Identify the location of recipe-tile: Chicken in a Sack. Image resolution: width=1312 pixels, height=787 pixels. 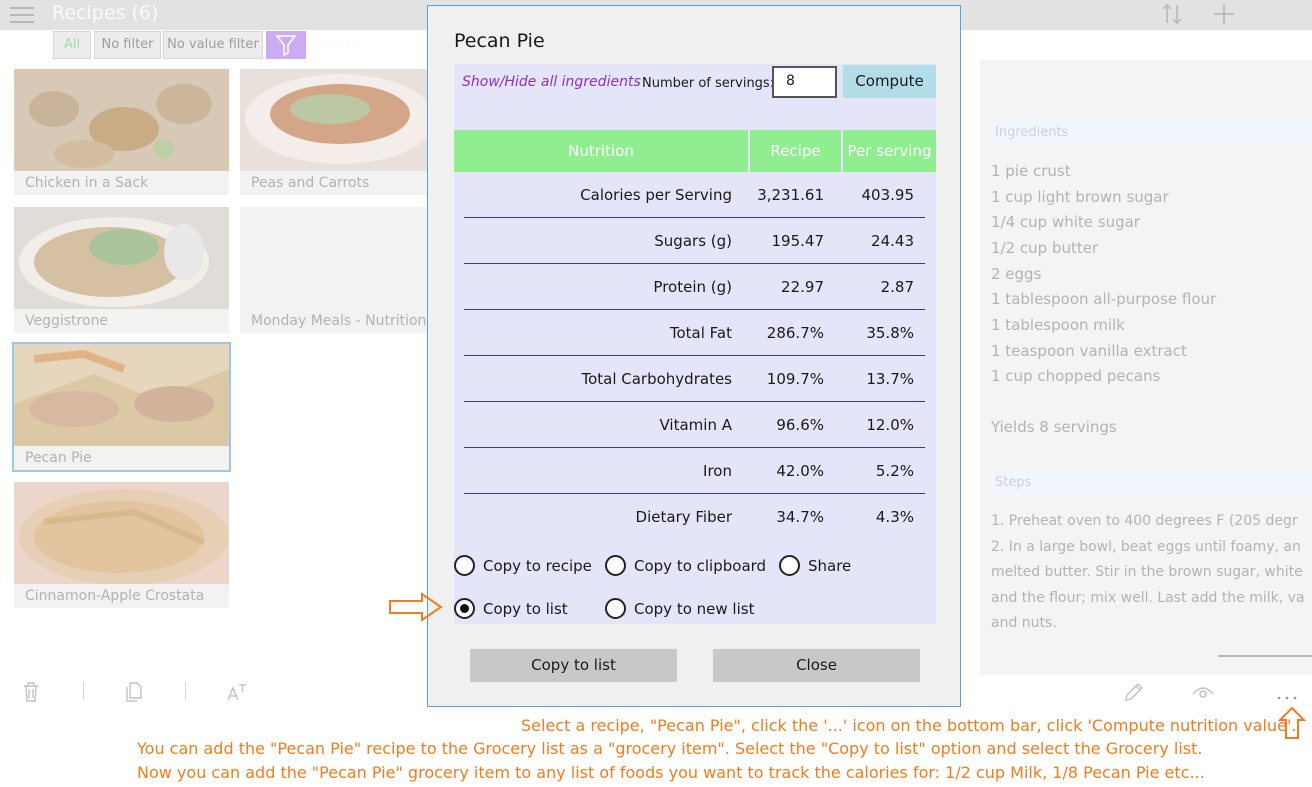
(121, 132).